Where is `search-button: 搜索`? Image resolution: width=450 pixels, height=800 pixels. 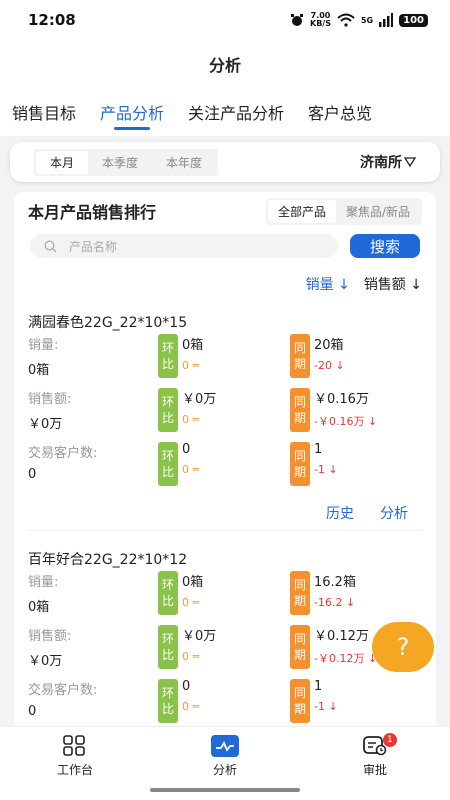
search-button: 搜索 is located at coordinates (384, 246).